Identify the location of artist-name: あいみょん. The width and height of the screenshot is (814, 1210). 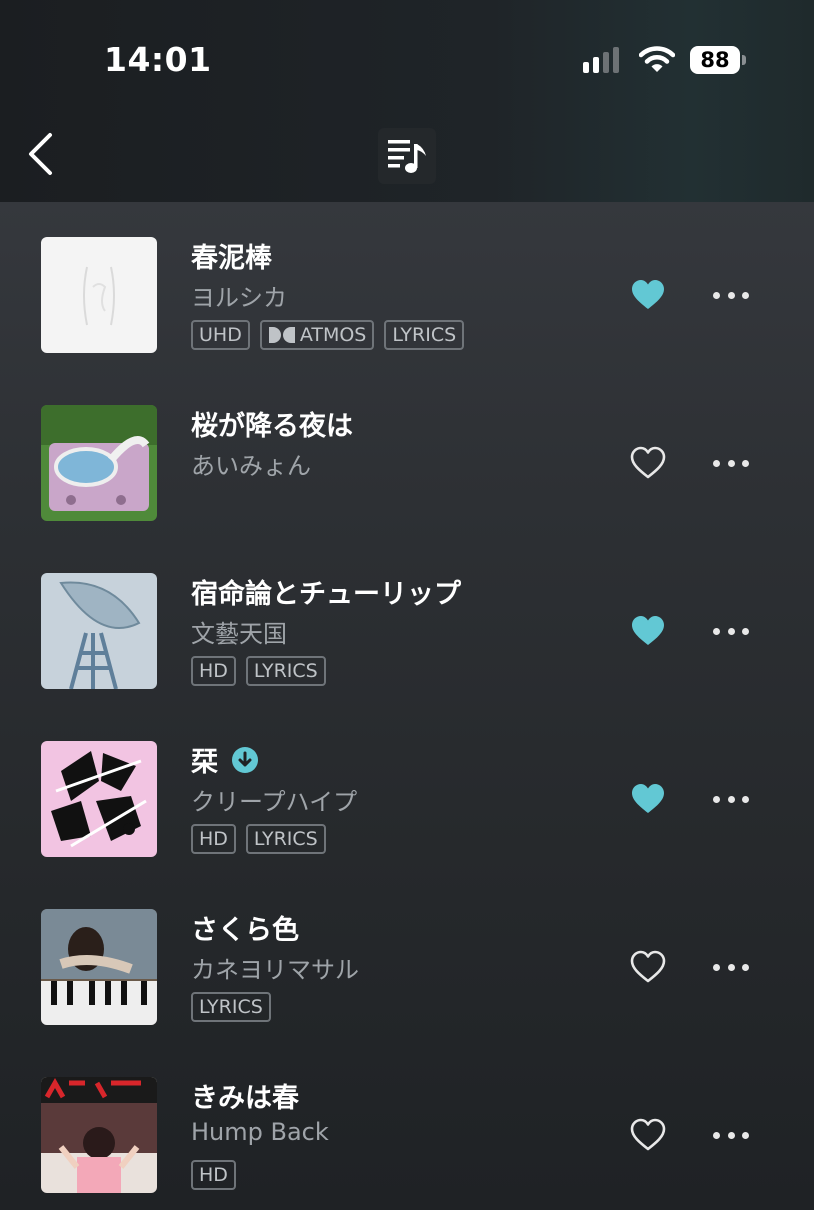
(251, 463).